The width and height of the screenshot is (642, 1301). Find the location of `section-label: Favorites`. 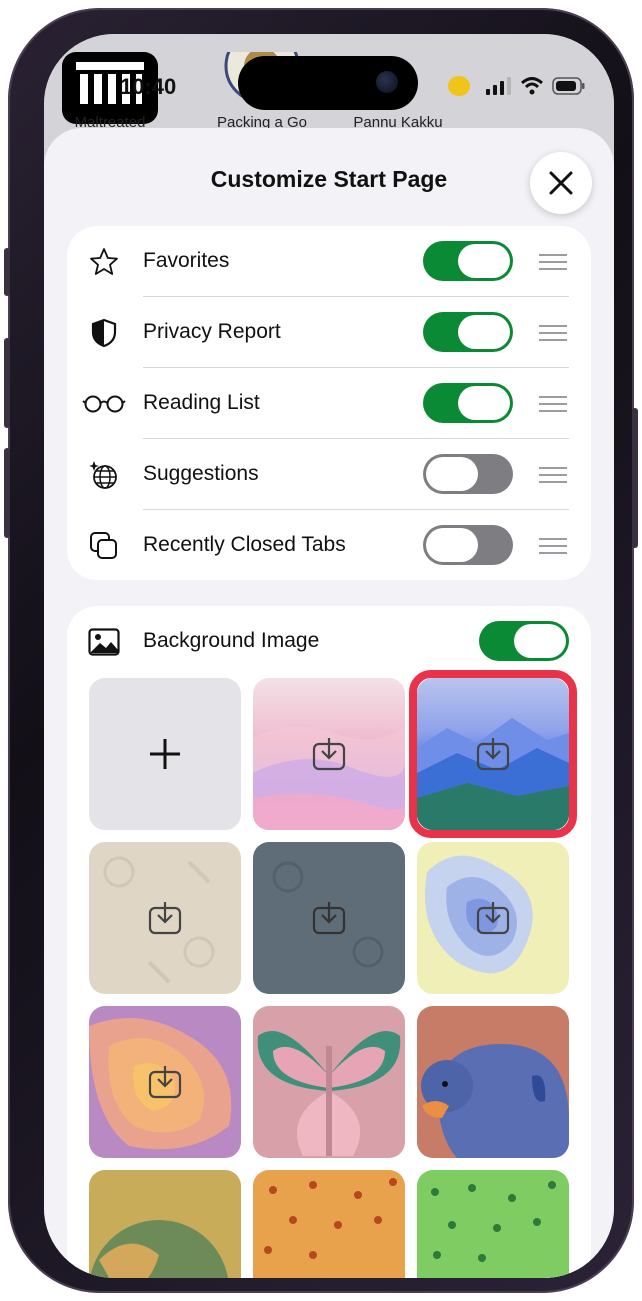

section-label: Favorites is located at coordinates (186, 260).